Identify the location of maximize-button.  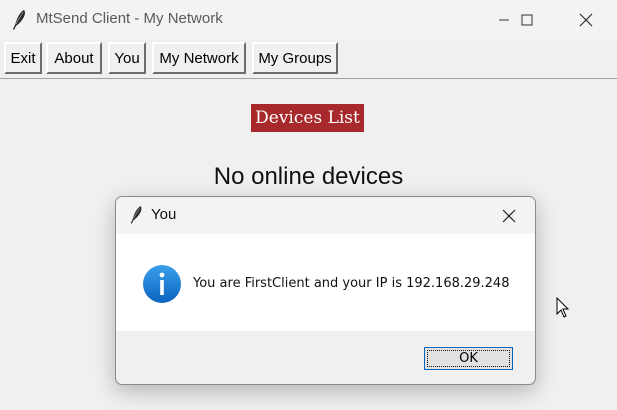
(527, 20).